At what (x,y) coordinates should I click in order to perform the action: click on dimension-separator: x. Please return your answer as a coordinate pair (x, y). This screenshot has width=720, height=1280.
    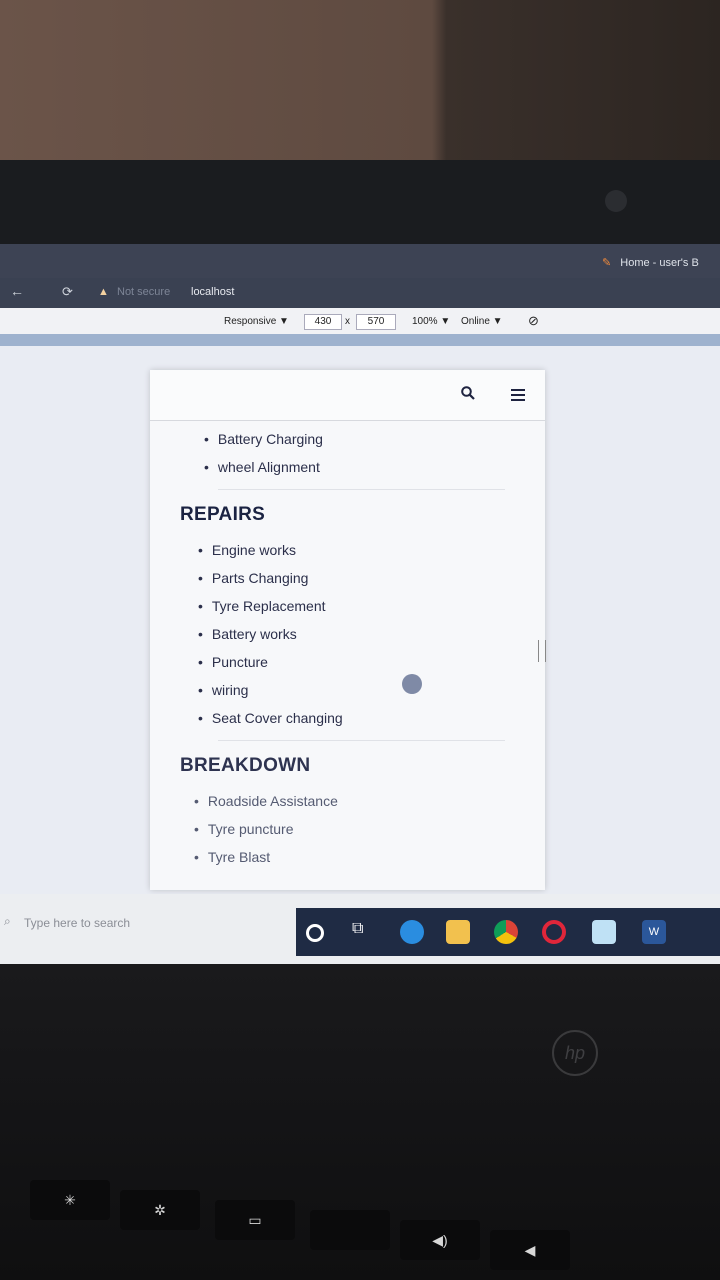
    Looking at the image, I should click on (347, 321).